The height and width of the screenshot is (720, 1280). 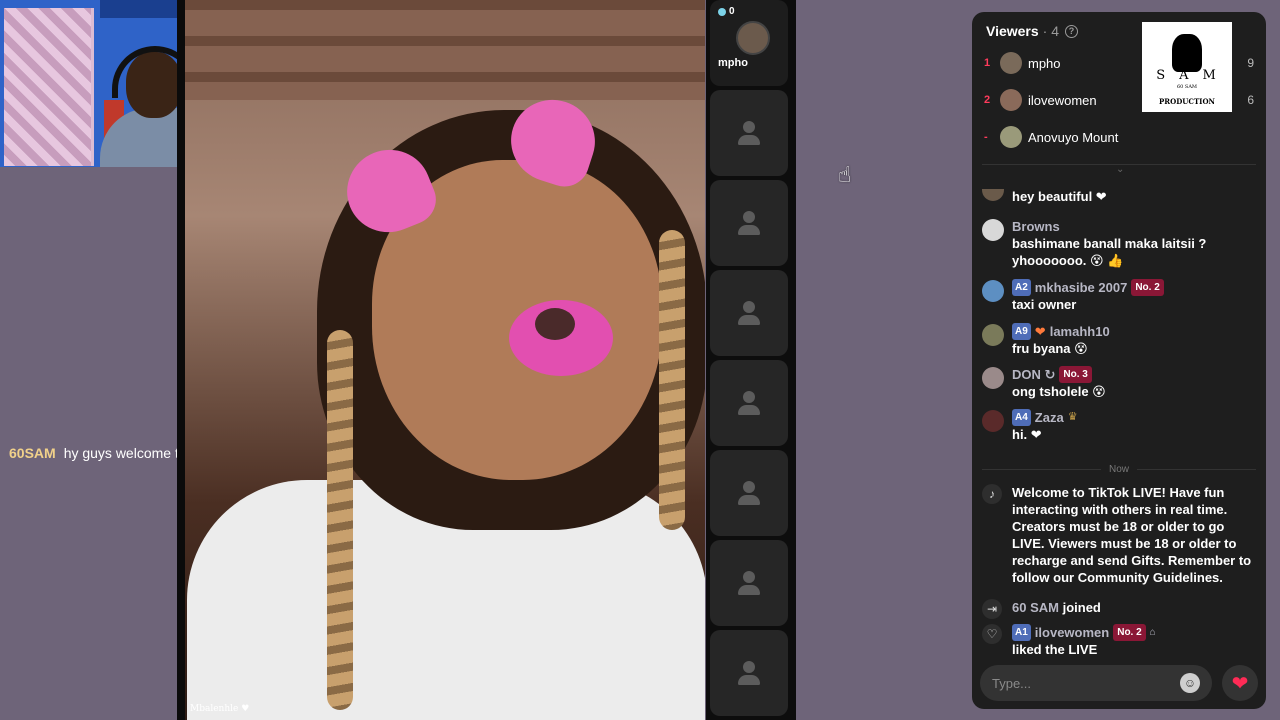 What do you see at coordinates (1044, 304) in the screenshot?
I see `chat-text: taxi owner` at bounding box center [1044, 304].